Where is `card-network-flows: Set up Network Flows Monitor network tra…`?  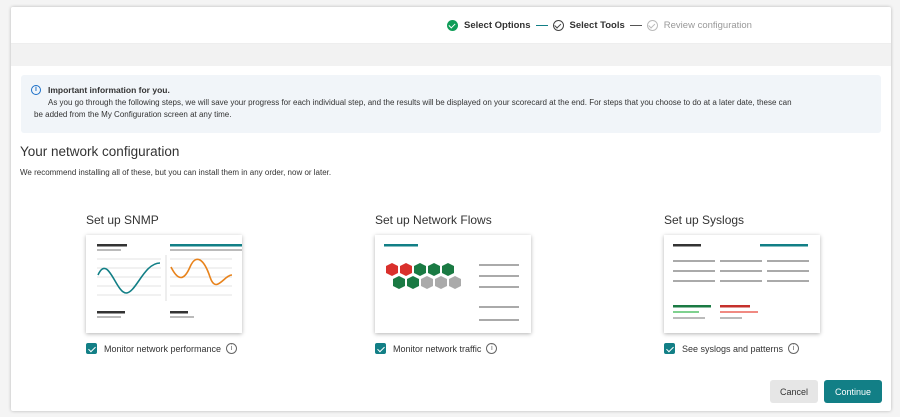
card-network-flows: Set up Network Flows Monitor network tra… is located at coordinates (475, 283).